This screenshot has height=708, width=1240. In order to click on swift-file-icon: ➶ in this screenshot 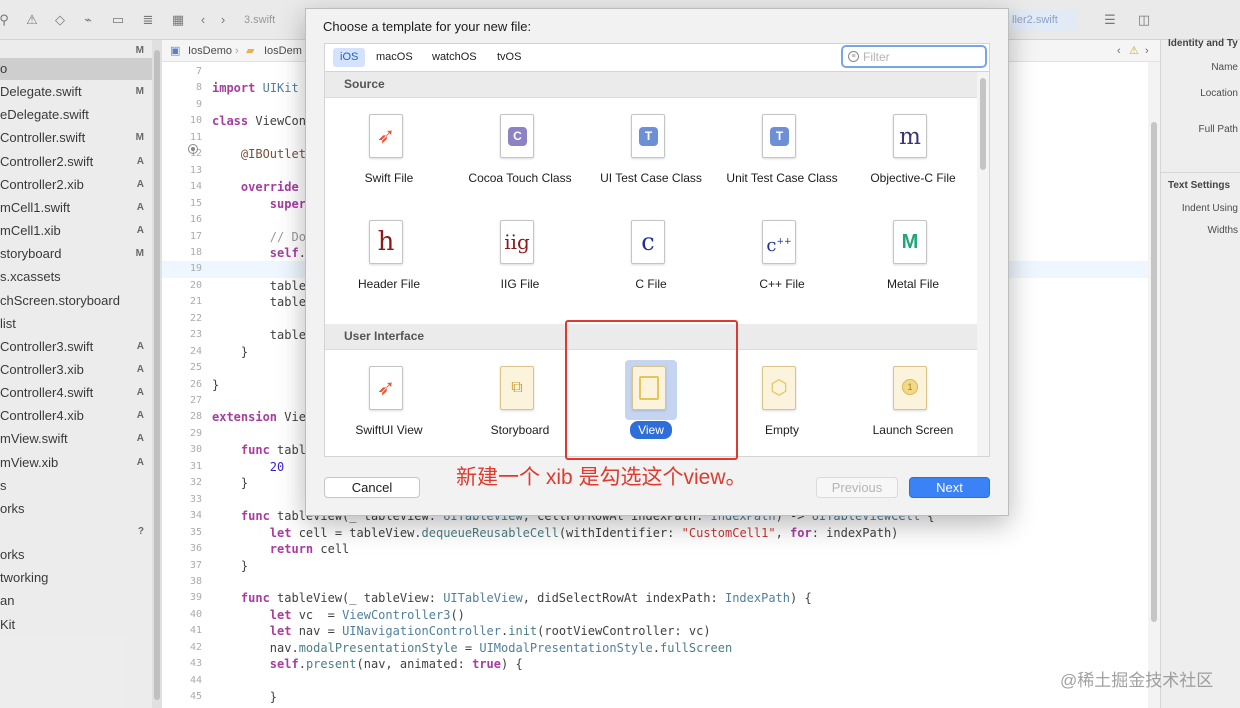, I will do `click(386, 136)`.